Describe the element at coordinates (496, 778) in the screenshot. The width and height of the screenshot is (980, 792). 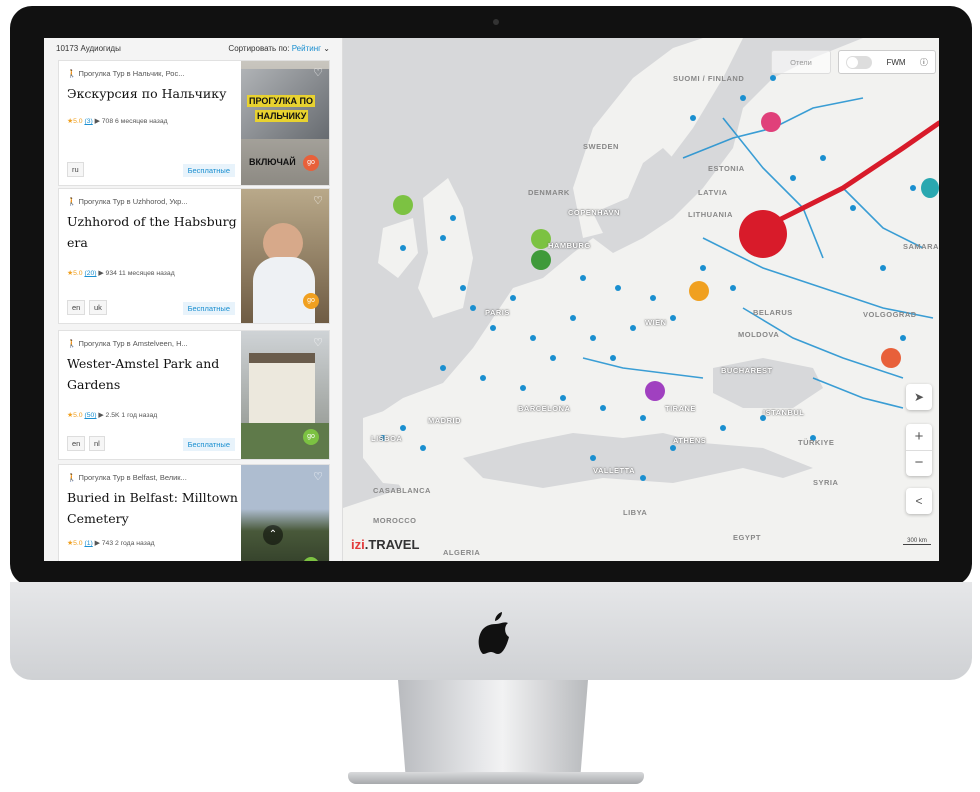
I see `imac-stand-base` at that location.